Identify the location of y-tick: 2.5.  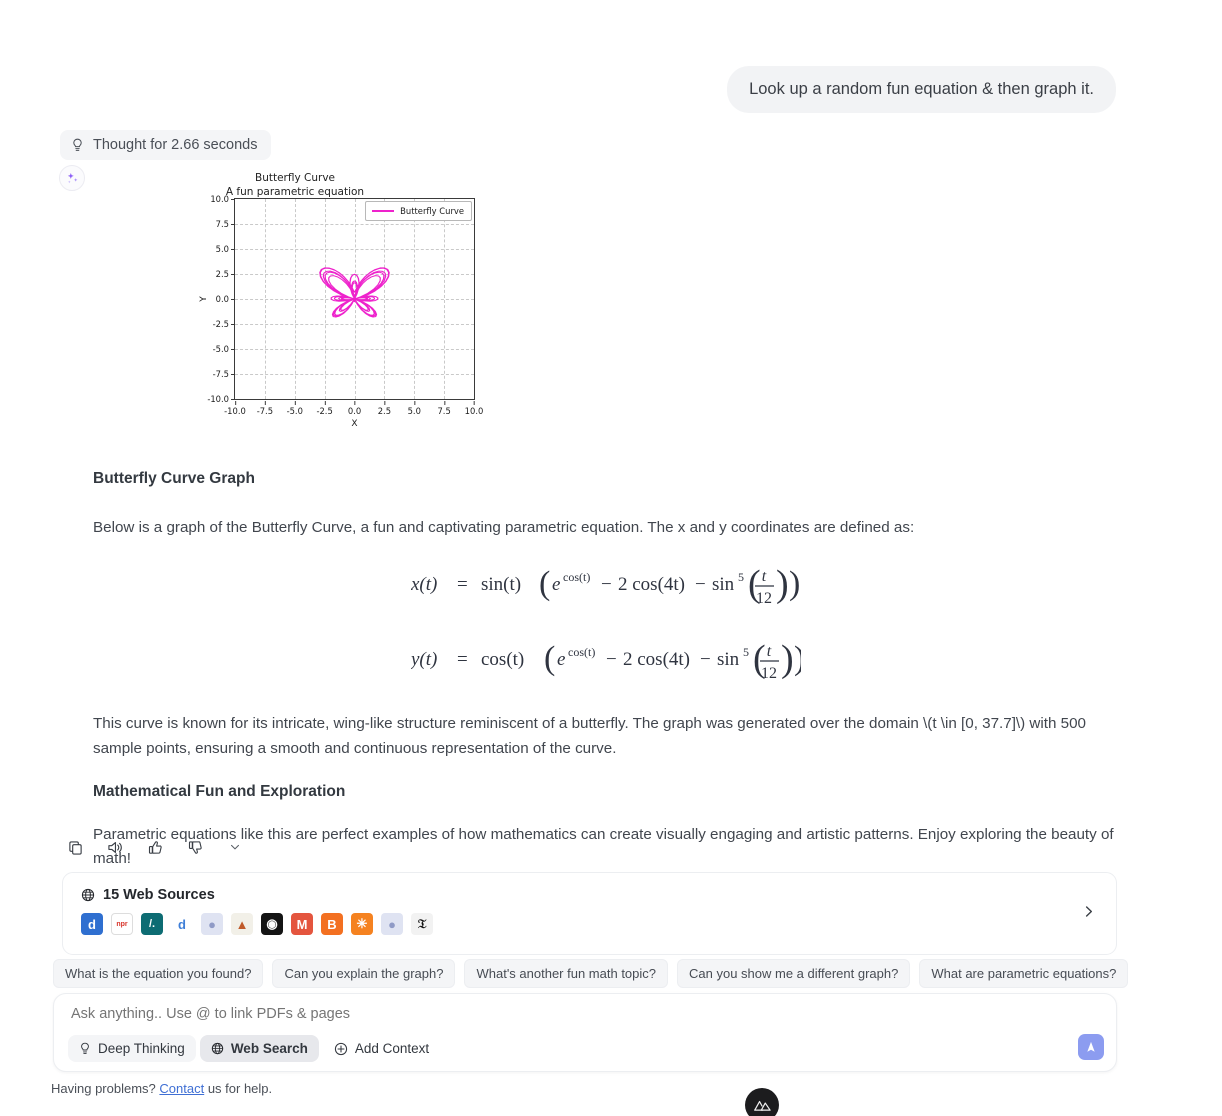
(225, 274).